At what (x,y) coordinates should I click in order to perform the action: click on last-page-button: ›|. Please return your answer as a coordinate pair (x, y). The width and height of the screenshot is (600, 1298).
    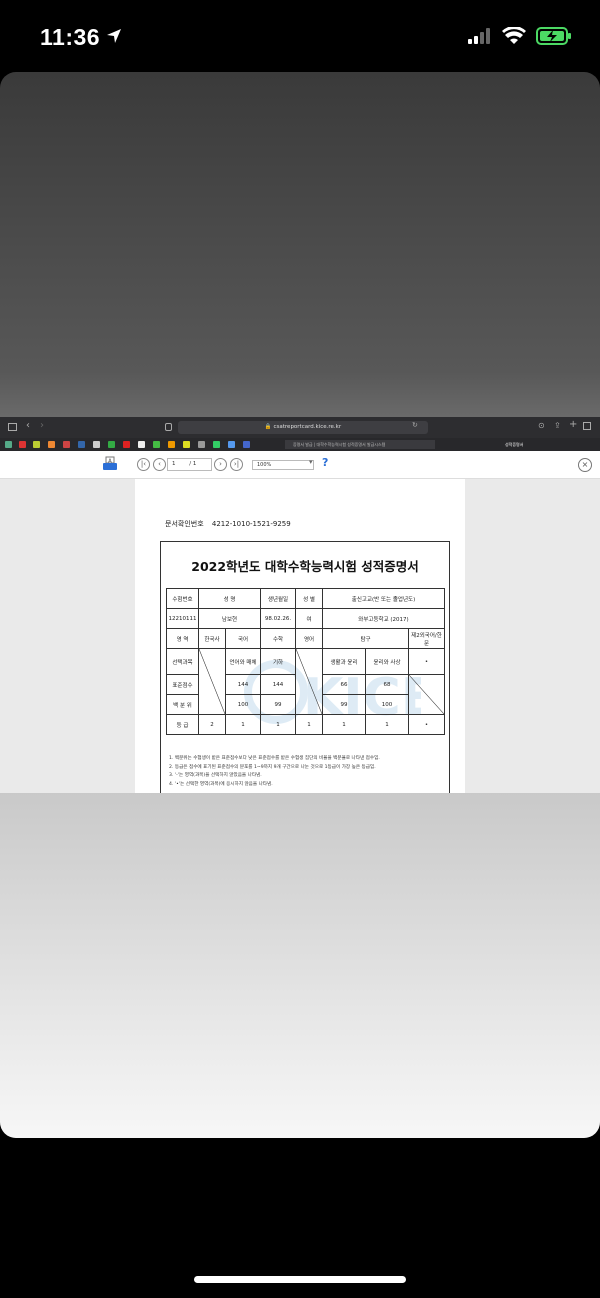
    Looking at the image, I should click on (236, 464).